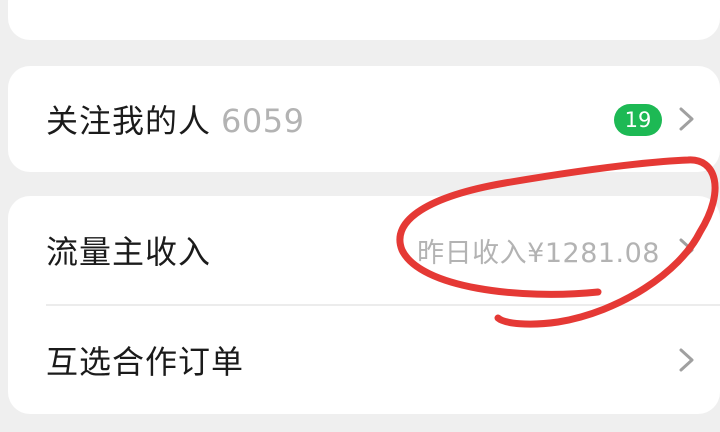  I want to click on followers-label: 关注我的人, so click(129, 121).